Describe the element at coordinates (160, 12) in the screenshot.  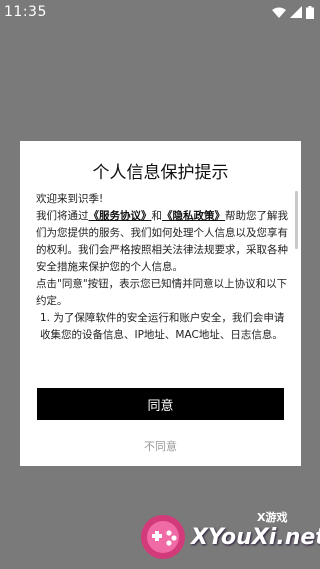
I see `status-bar: 11:35` at that location.